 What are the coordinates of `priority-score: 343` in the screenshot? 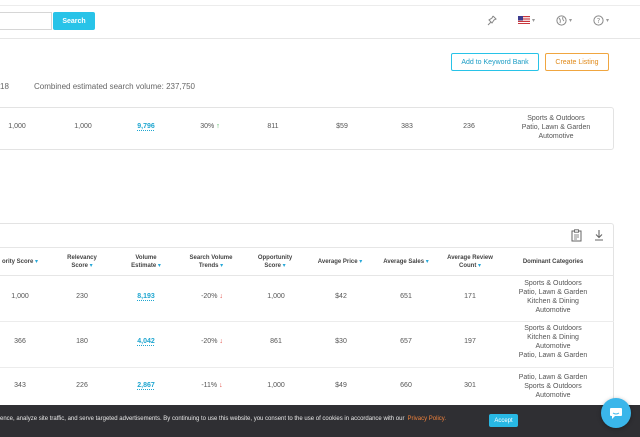 It's located at (20, 385).